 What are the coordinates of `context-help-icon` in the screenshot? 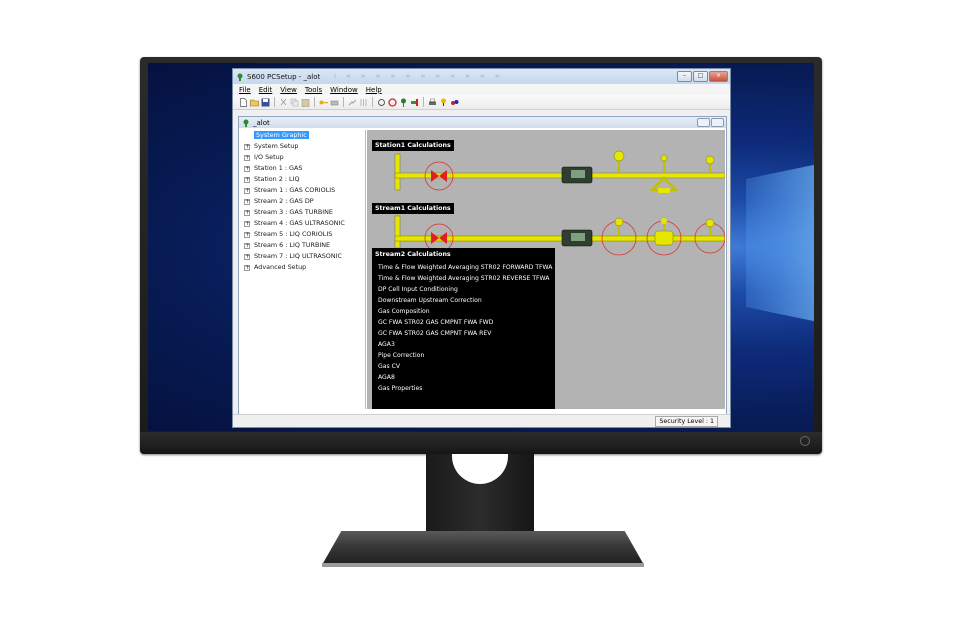 It's located at (454, 102).